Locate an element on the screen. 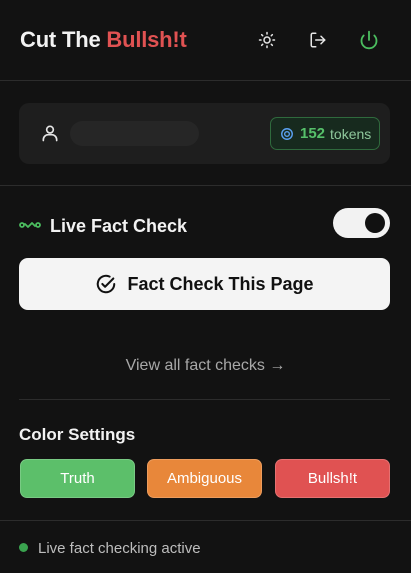  user-card: 152 tokens is located at coordinates (204, 133).